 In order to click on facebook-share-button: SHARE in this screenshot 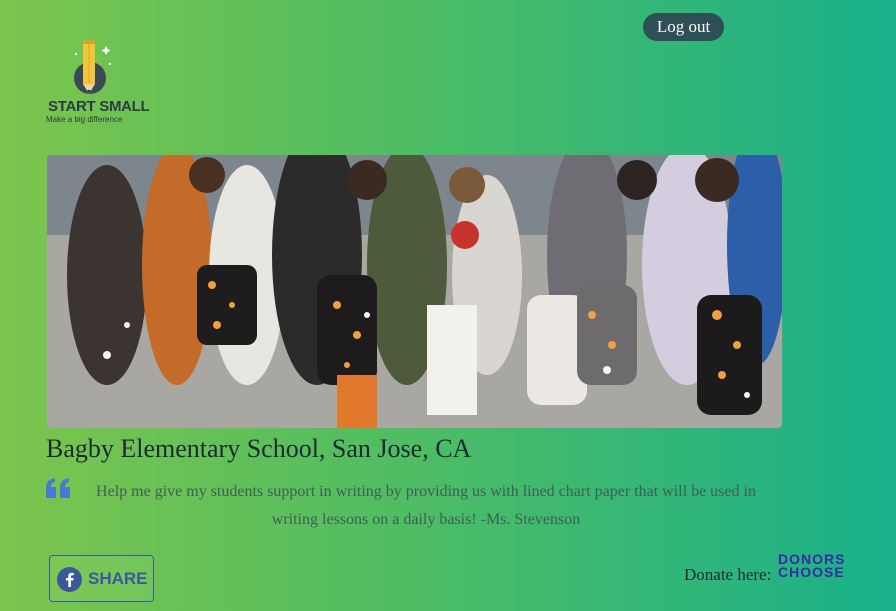, I will do `click(101, 578)`.